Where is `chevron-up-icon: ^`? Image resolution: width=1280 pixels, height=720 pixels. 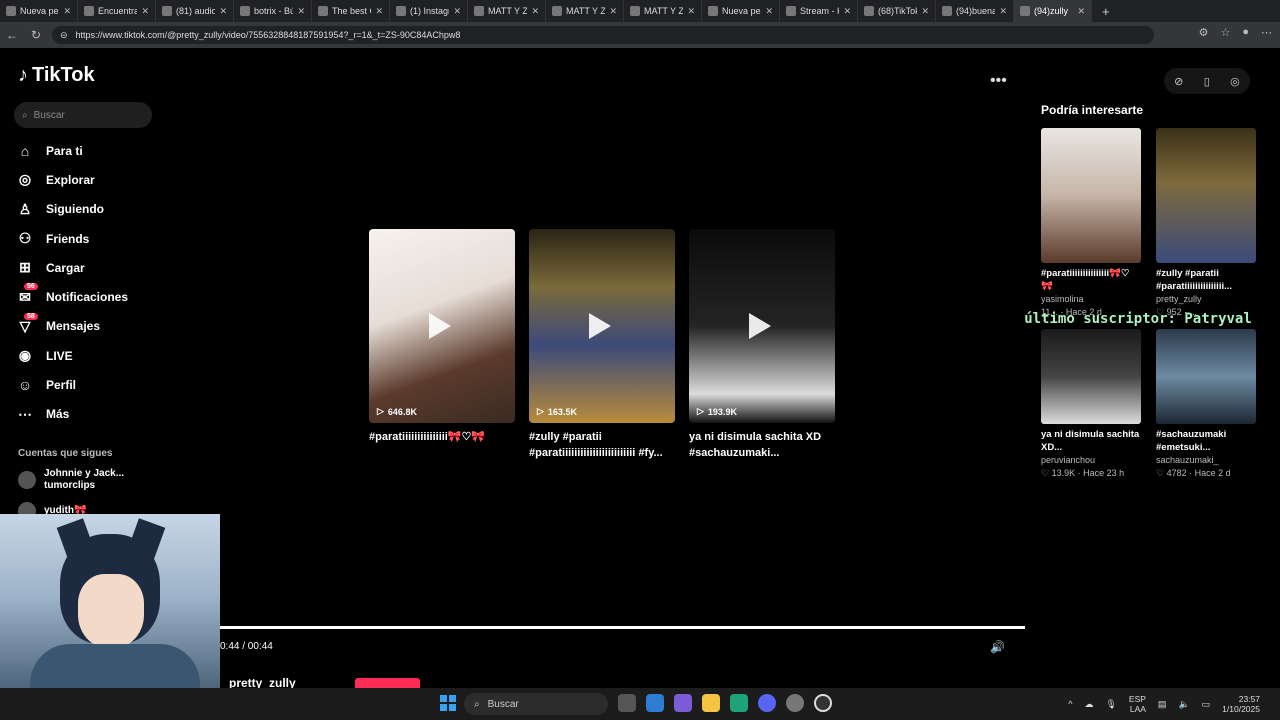 chevron-up-icon: ^ is located at coordinates (1070, 704).